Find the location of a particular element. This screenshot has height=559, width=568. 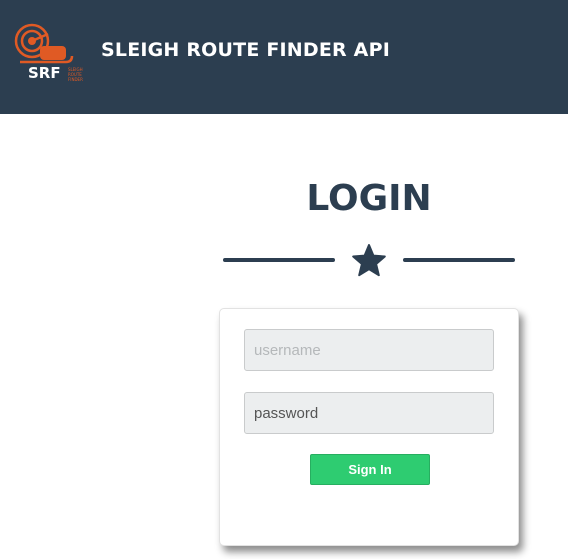

divider-line-right is located at coordinates (459, 260).